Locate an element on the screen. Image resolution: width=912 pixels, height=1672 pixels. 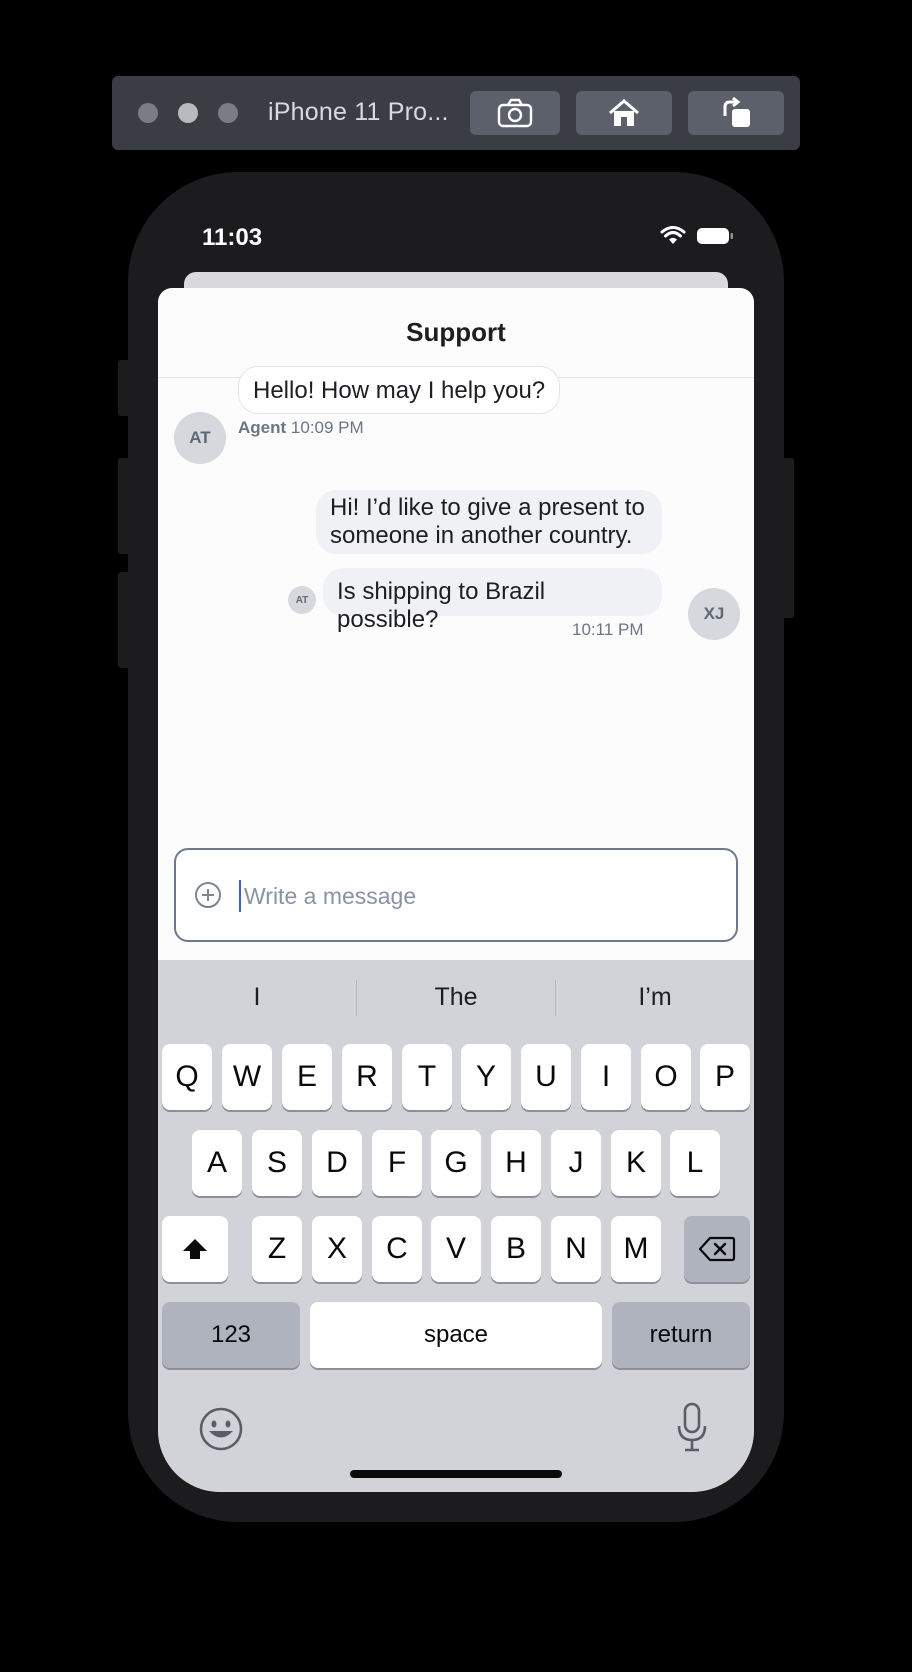
message-composer is located at coordinates (456, 895).